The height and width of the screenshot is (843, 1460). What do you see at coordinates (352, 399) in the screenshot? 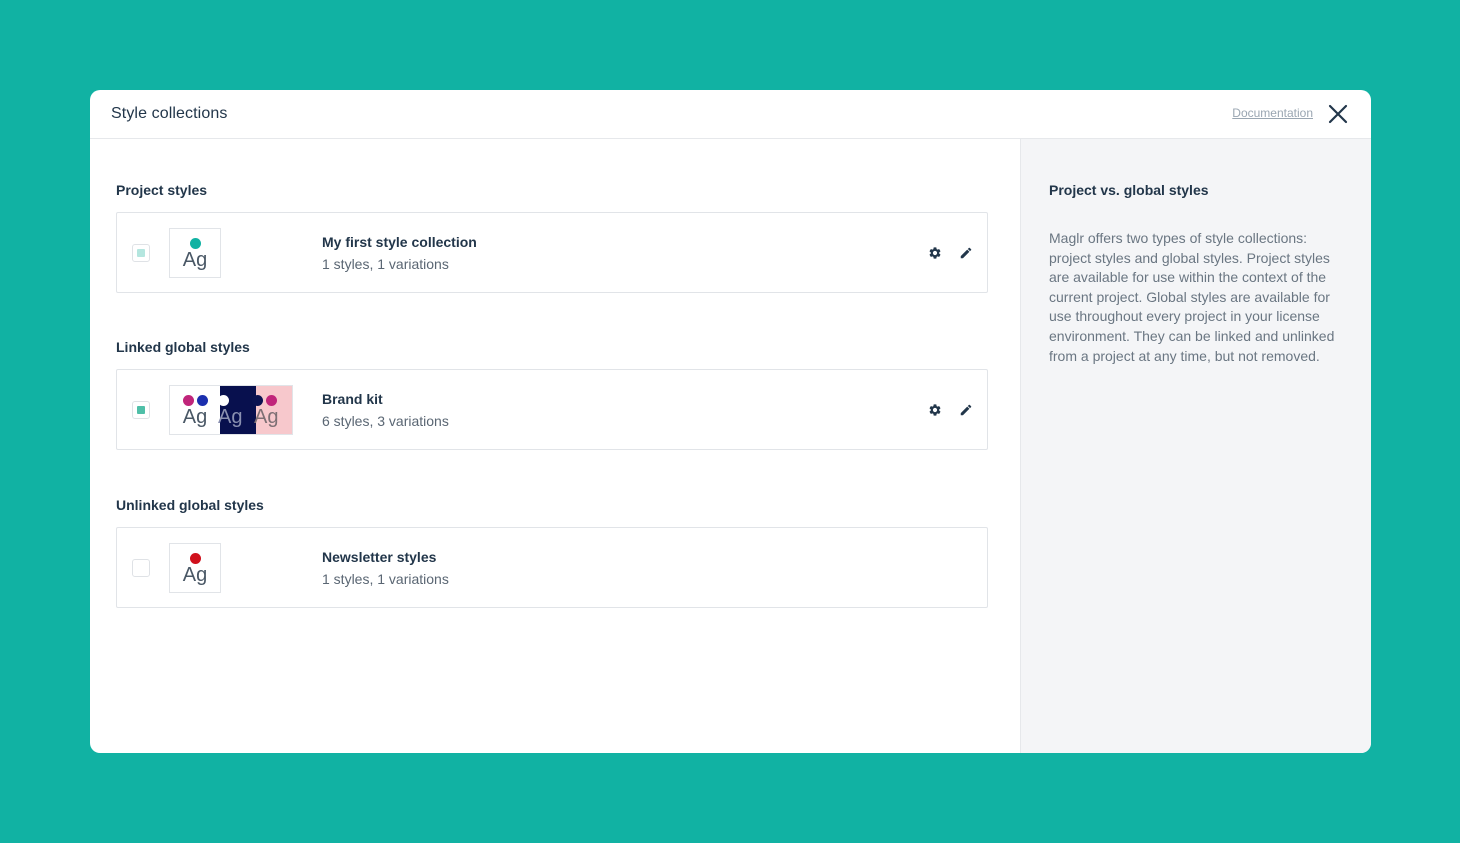
I see `collection-name: Brand kit` at bounding box center [352, 399].